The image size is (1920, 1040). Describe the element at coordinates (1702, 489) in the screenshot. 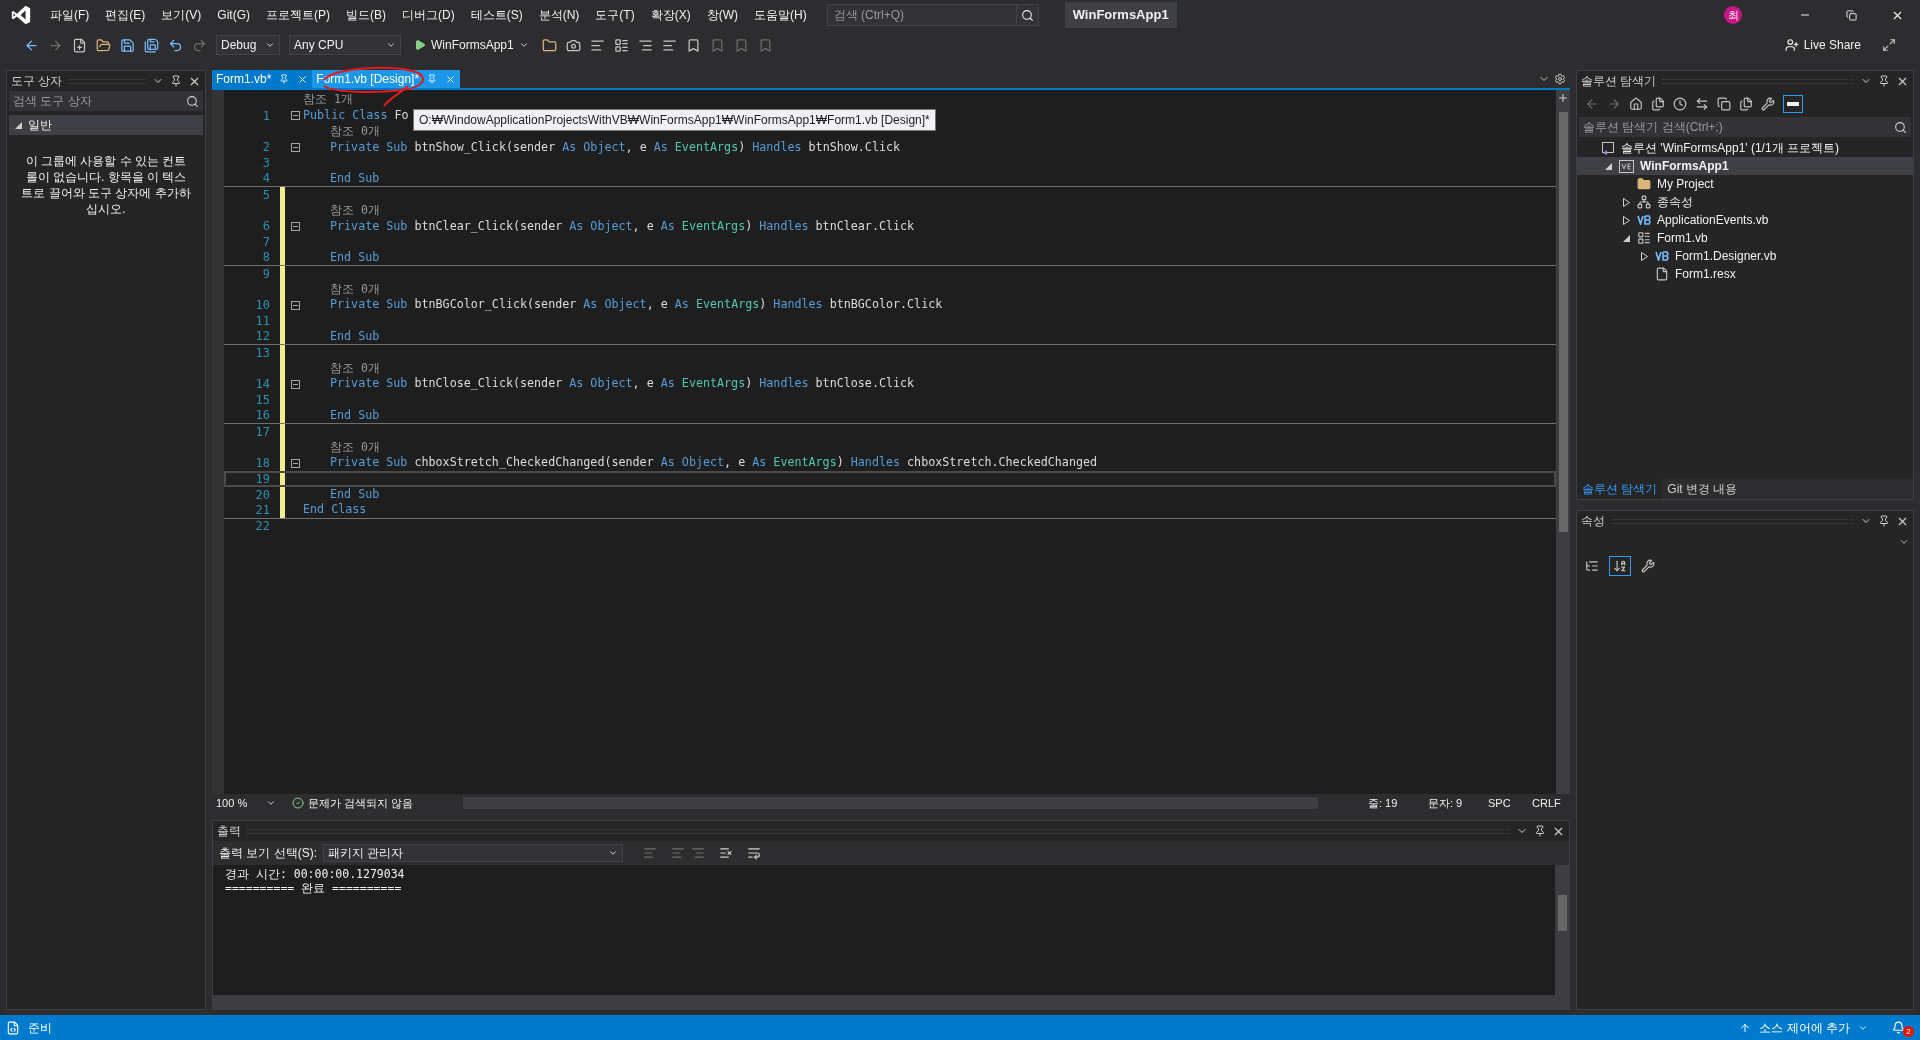

I see `panel-tab: Git 변경 내용` at that location.